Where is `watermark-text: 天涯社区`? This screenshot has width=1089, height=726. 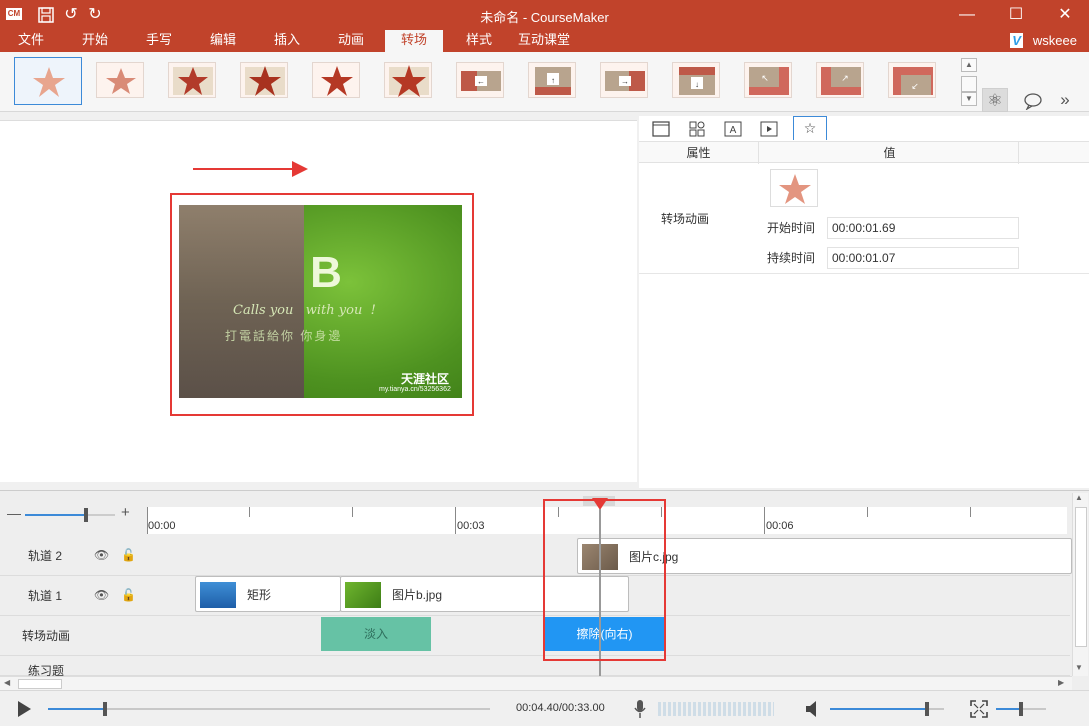
watermark-text: 天涯社区 is located at coordinates (425, 379).